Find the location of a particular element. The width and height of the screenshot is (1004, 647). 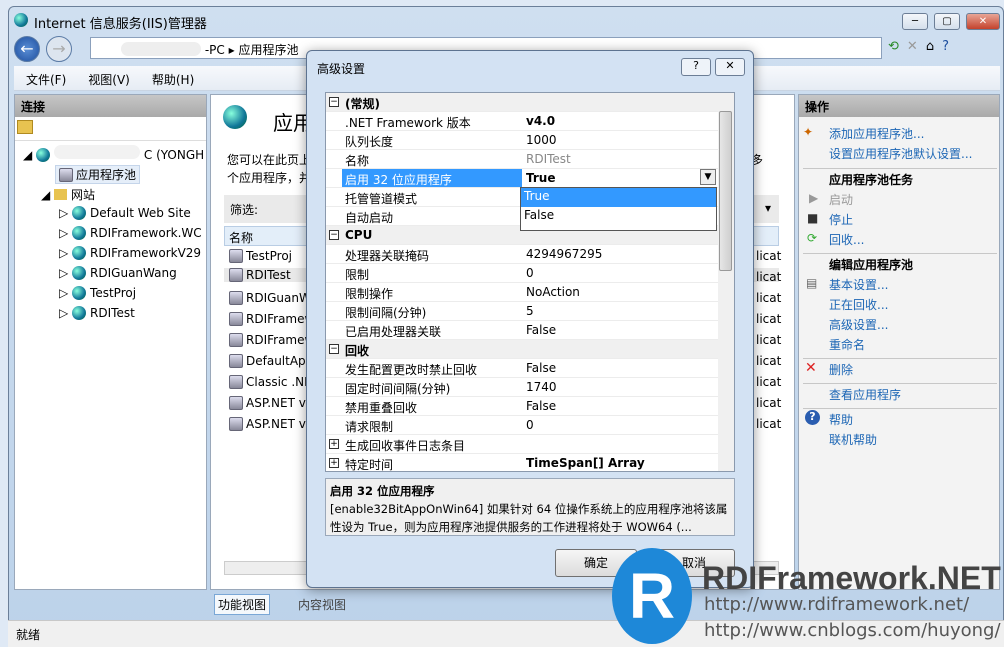

property-row: 请求限制 0 is located at coordinates (522, 425).